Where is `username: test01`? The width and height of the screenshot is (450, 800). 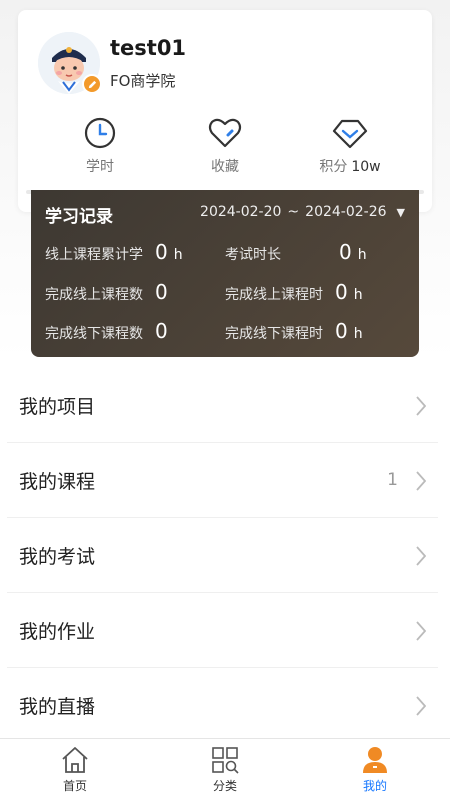 username: test01 is located at coordinates (148, 48).